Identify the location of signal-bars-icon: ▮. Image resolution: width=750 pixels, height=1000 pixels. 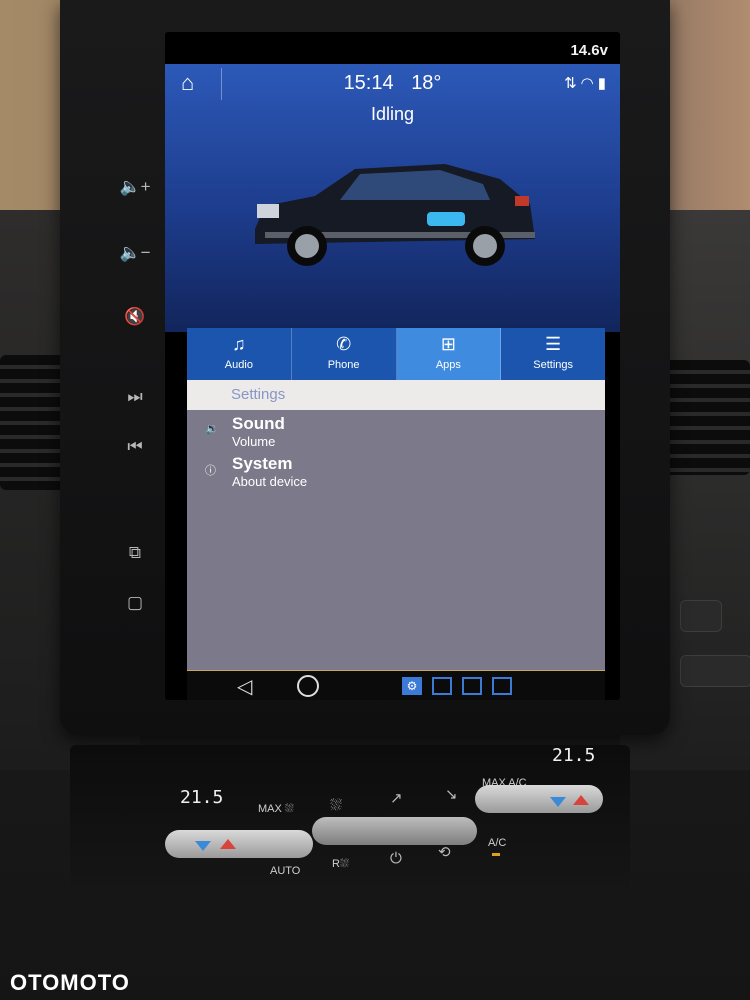
(603, 83).